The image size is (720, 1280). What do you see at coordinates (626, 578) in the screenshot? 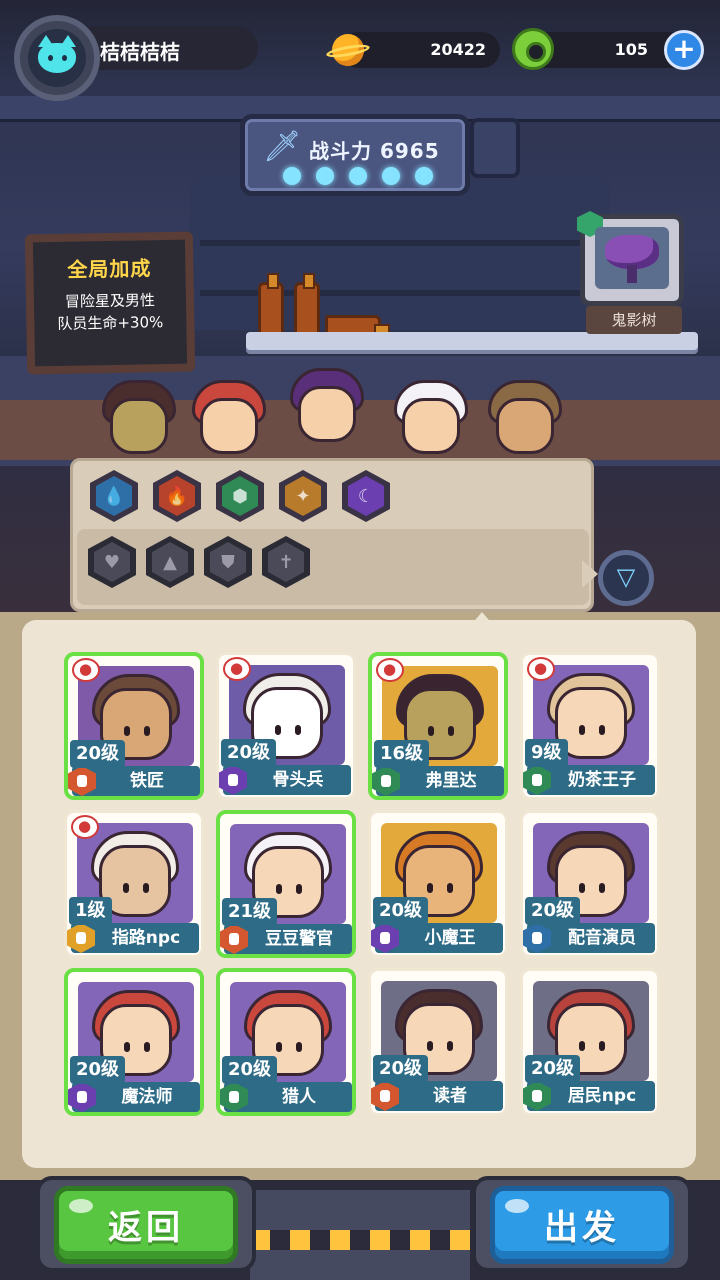
I see `funnel-icon: ▽` at bounding box center [626, 578].